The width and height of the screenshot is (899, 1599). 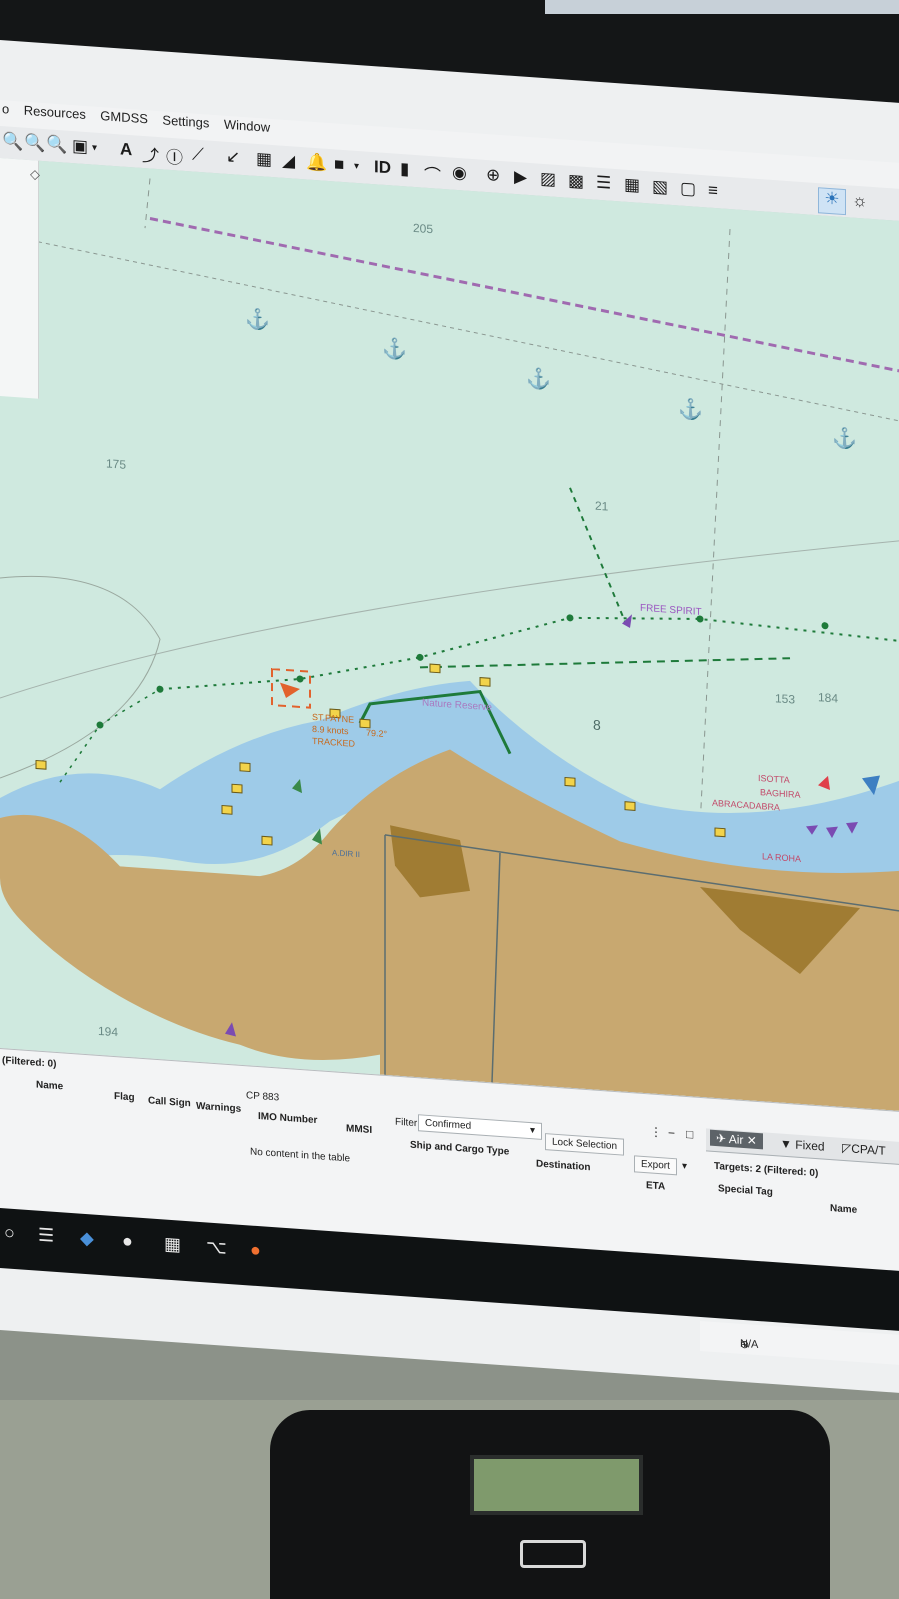 What do you see at coordinates (864, 1149) in the screenshot?
I see `tab-cpa: ◸CPA/T` at bounding box center [864, 1149].